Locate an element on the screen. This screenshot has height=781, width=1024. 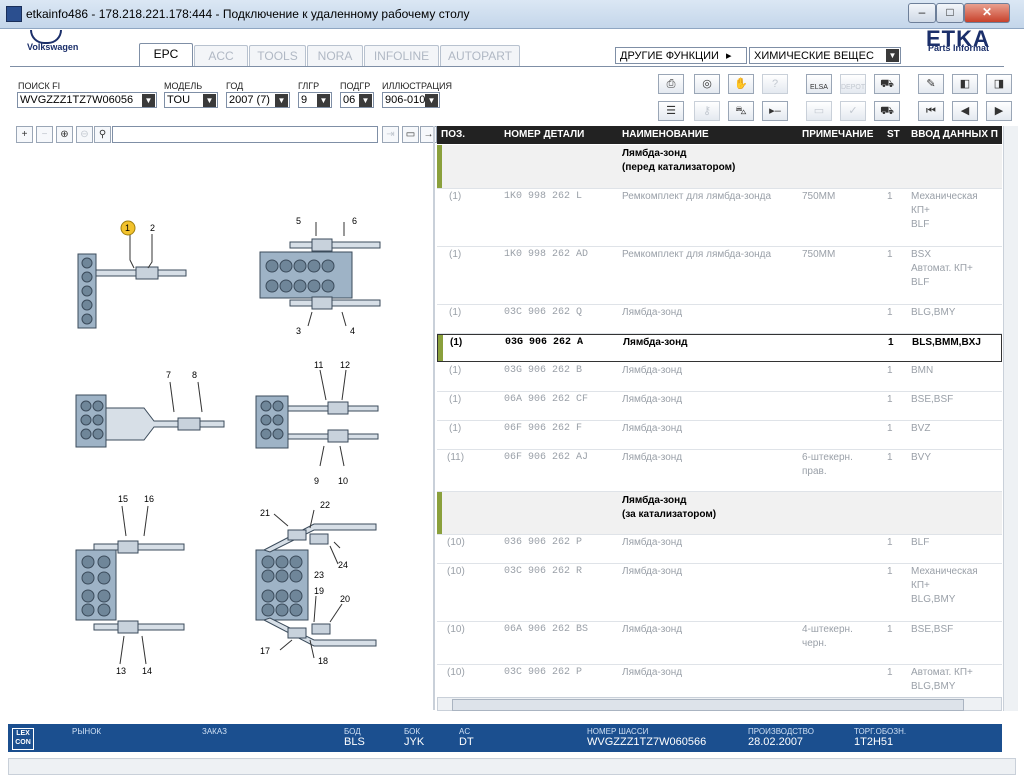
table-vertical-scrollbar is located at coordinates (1010, 418).